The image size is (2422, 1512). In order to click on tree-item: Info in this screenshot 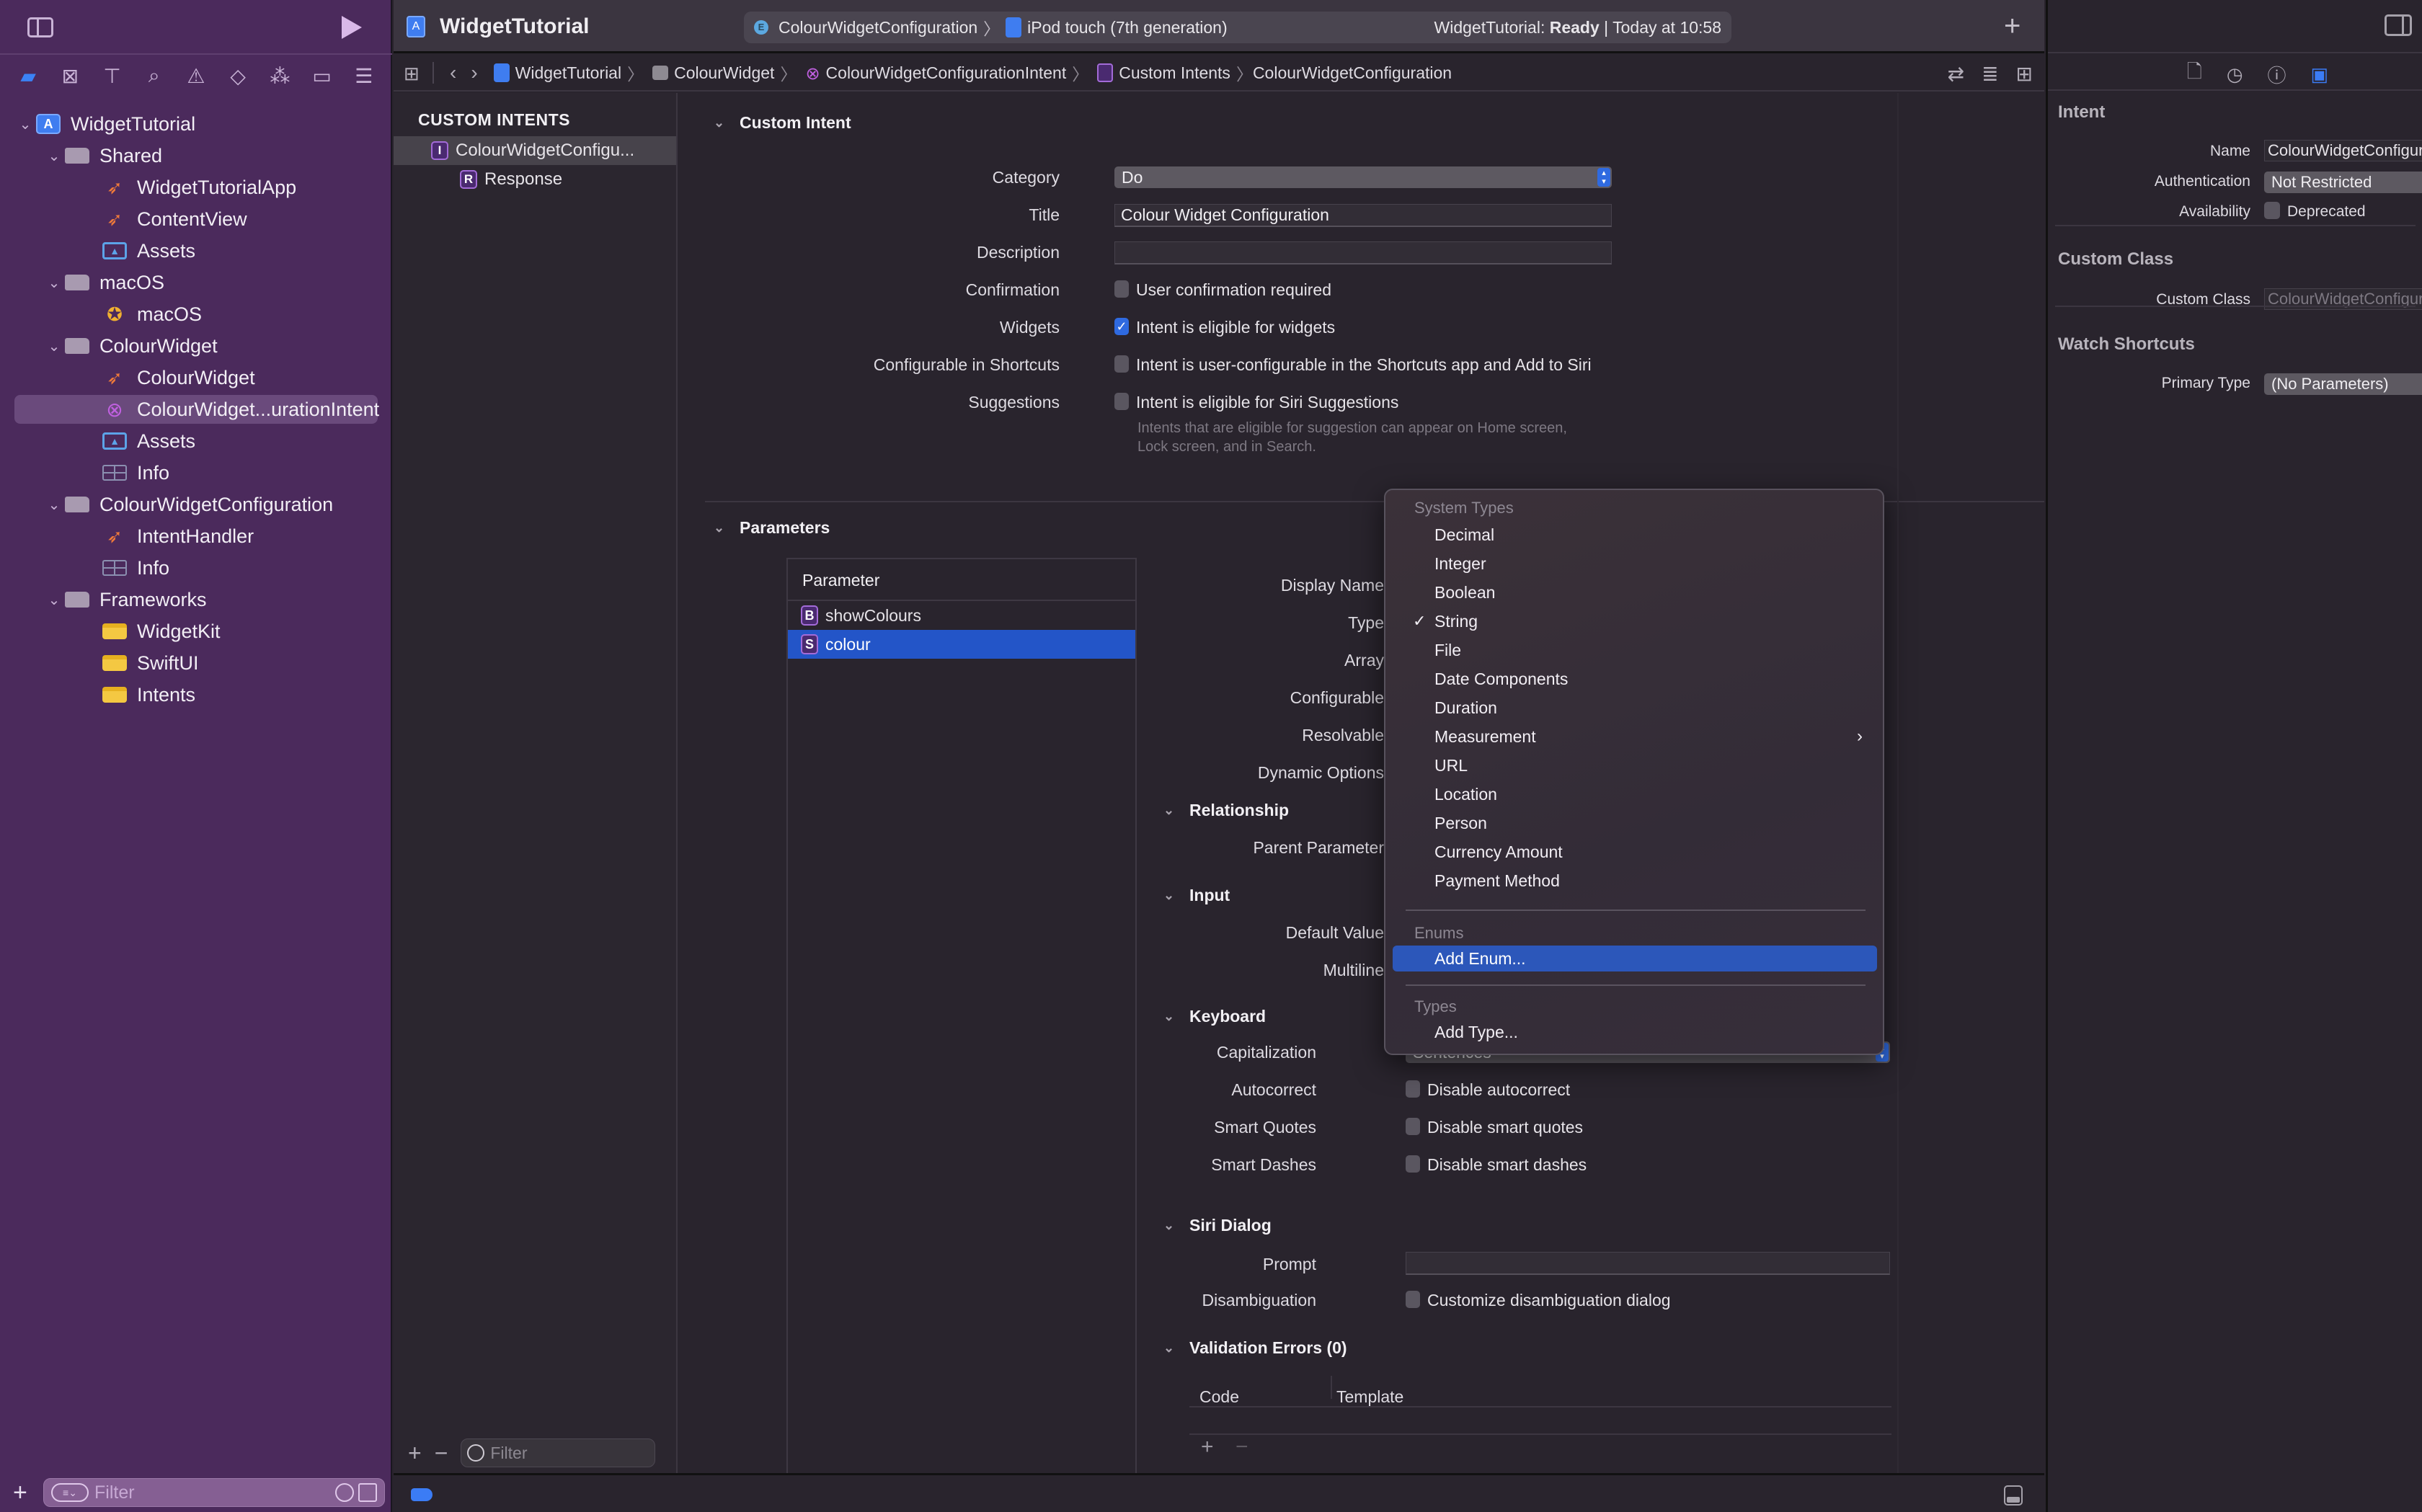, I will do `click(196, 568)`.